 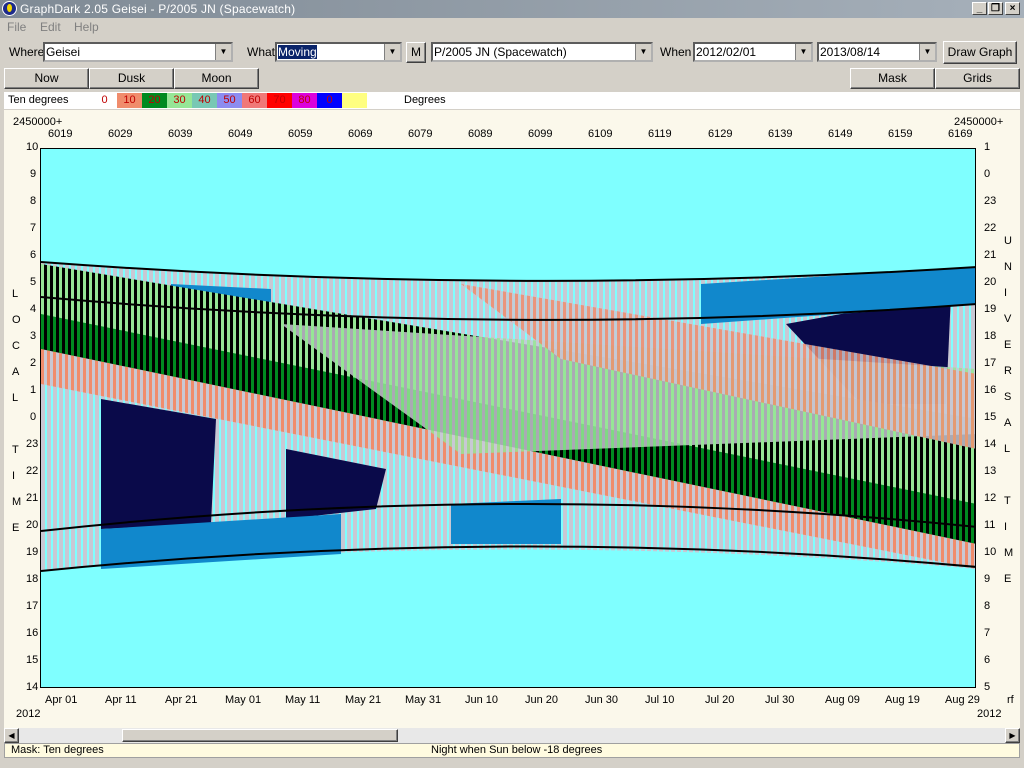 What do you see at coordinates (28, 714) in the screenshot?
I see `year-left: 2012` at bounding box center [28, 714].